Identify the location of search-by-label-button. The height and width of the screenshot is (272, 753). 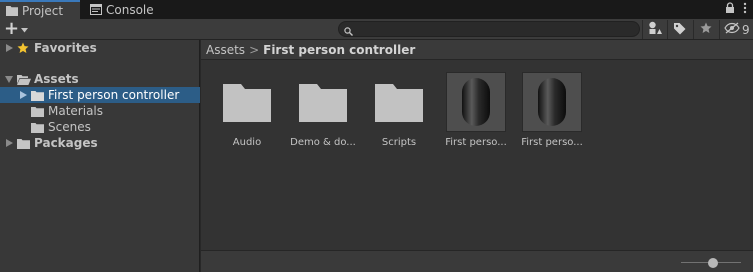
(679, 29).